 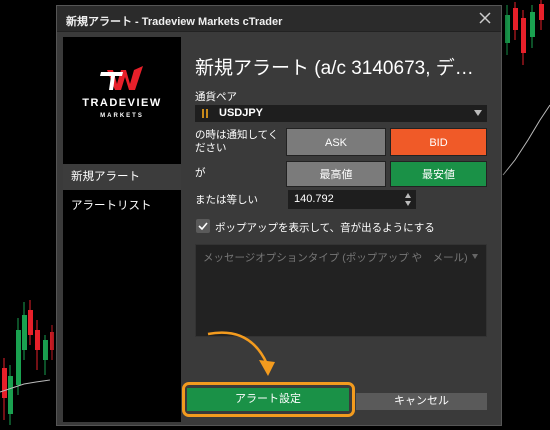 I want to click on popup-checkbox, so click(x=203, y=226).